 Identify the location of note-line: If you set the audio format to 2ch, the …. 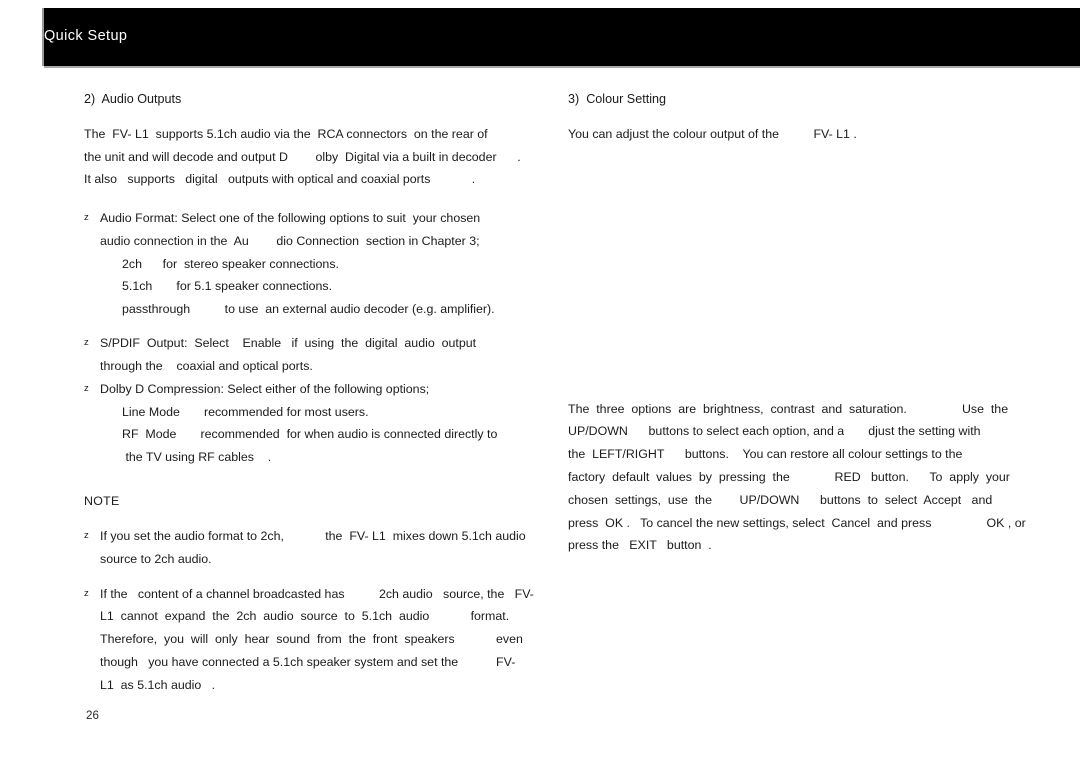
(313, 535).